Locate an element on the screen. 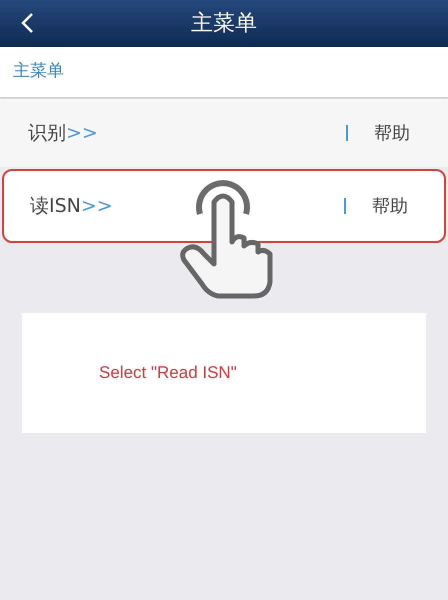 The height and width of the screenshot is (600, 448). menu-label: 读ISN>> is located at coordinates (71, 206).